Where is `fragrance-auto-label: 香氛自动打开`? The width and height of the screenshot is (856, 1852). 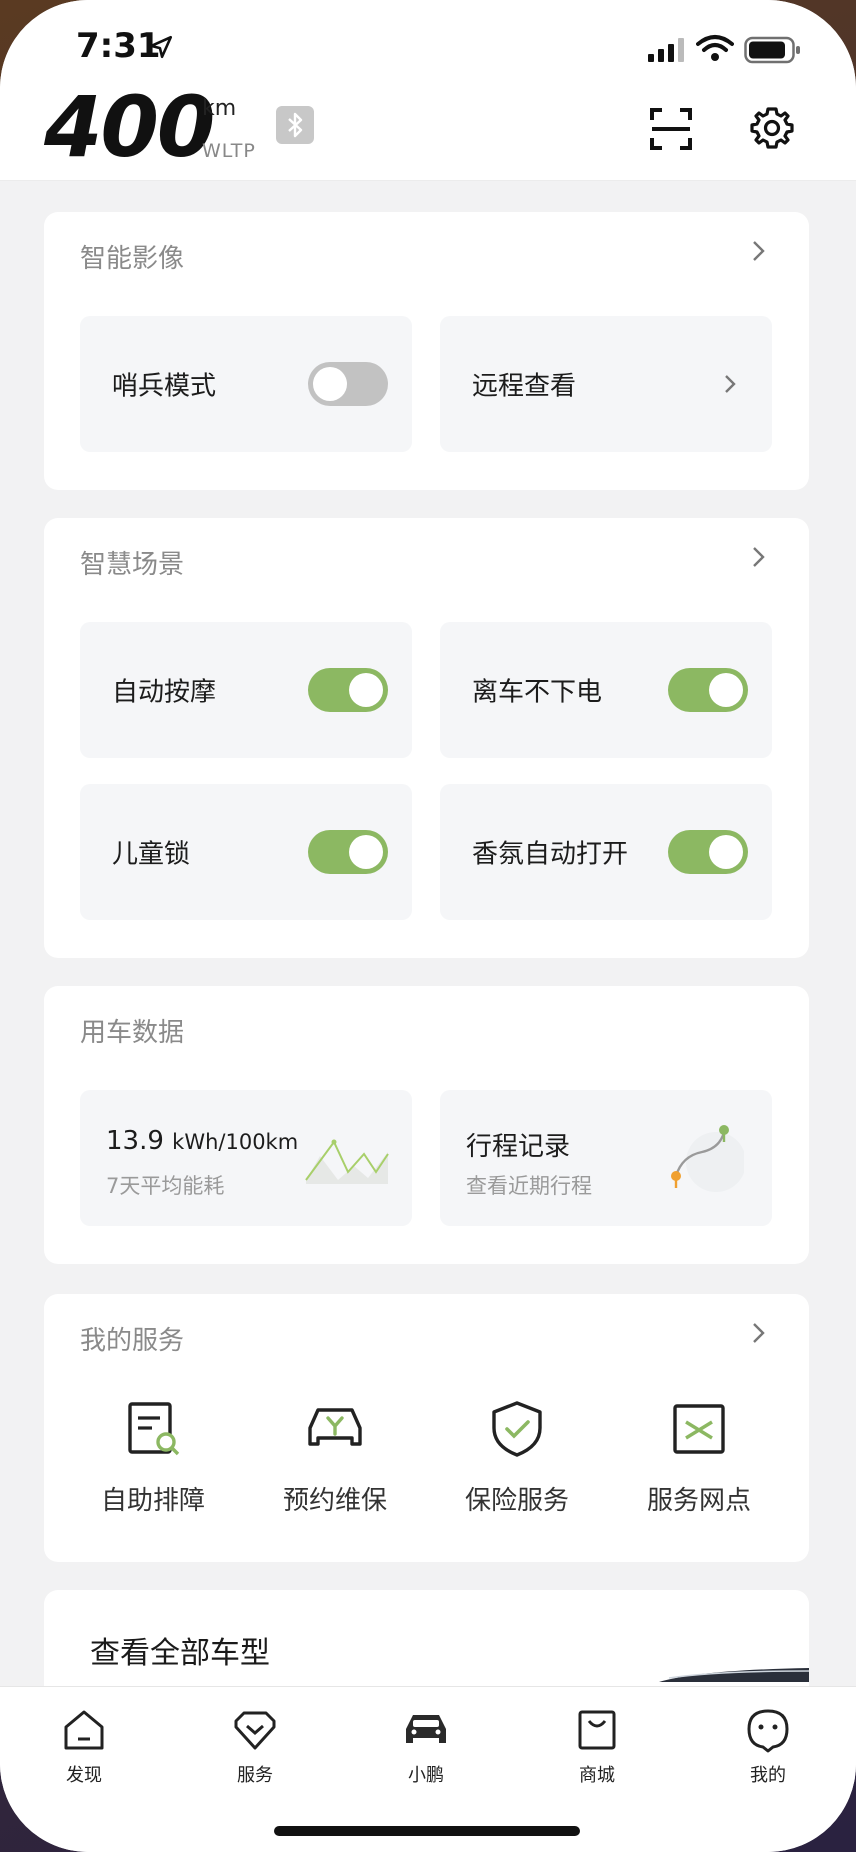
fragrance-auto-label: 香氛自动打开 is located at coordinates (550, 854).